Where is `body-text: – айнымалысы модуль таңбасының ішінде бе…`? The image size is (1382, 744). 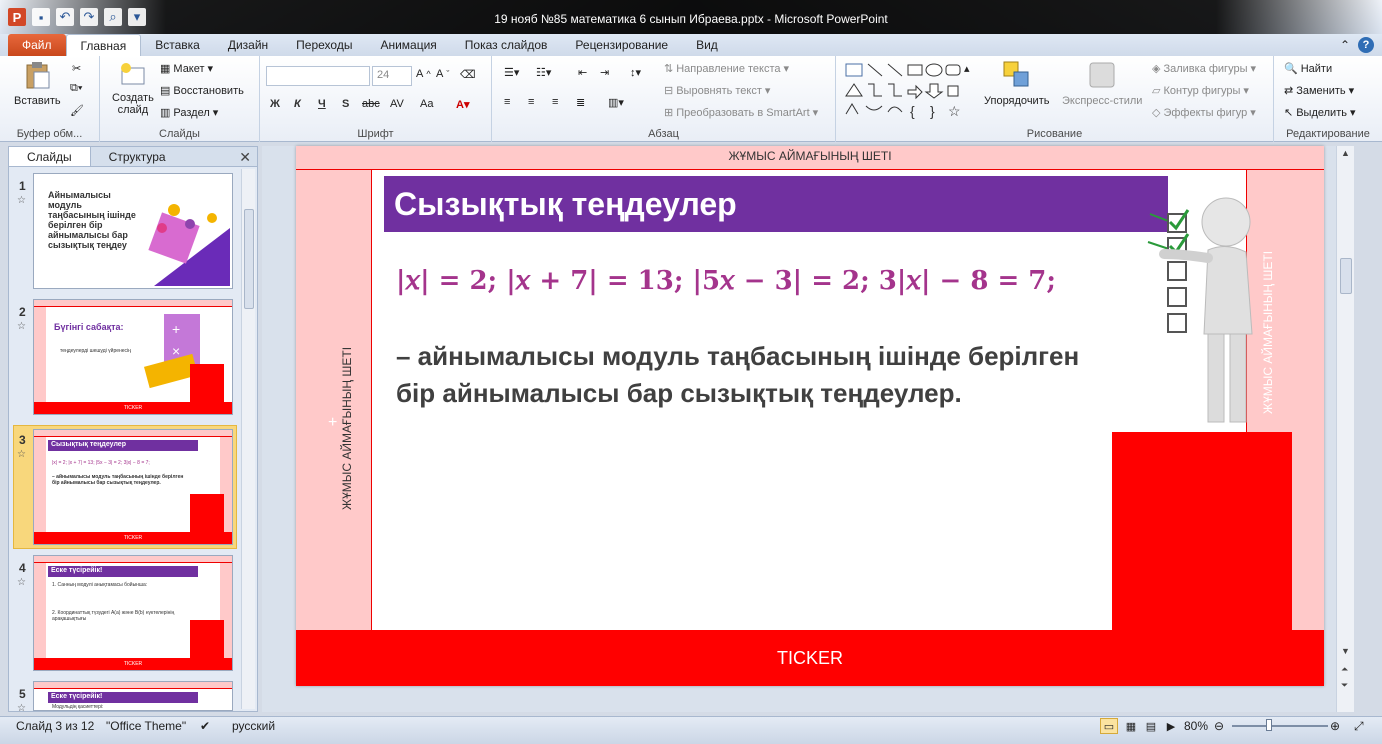 body-text: – айнымалысы модуль таңбасының ішінде бе… is located at coordinates (756, 375).